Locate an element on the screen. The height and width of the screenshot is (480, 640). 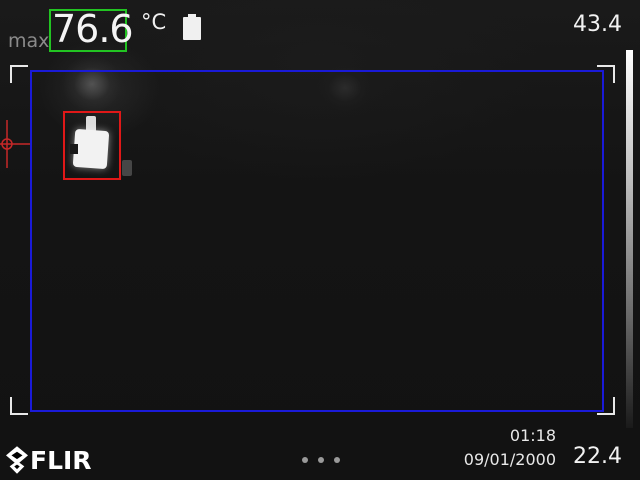
color-scale-bar is located at coordinates (629, 239).